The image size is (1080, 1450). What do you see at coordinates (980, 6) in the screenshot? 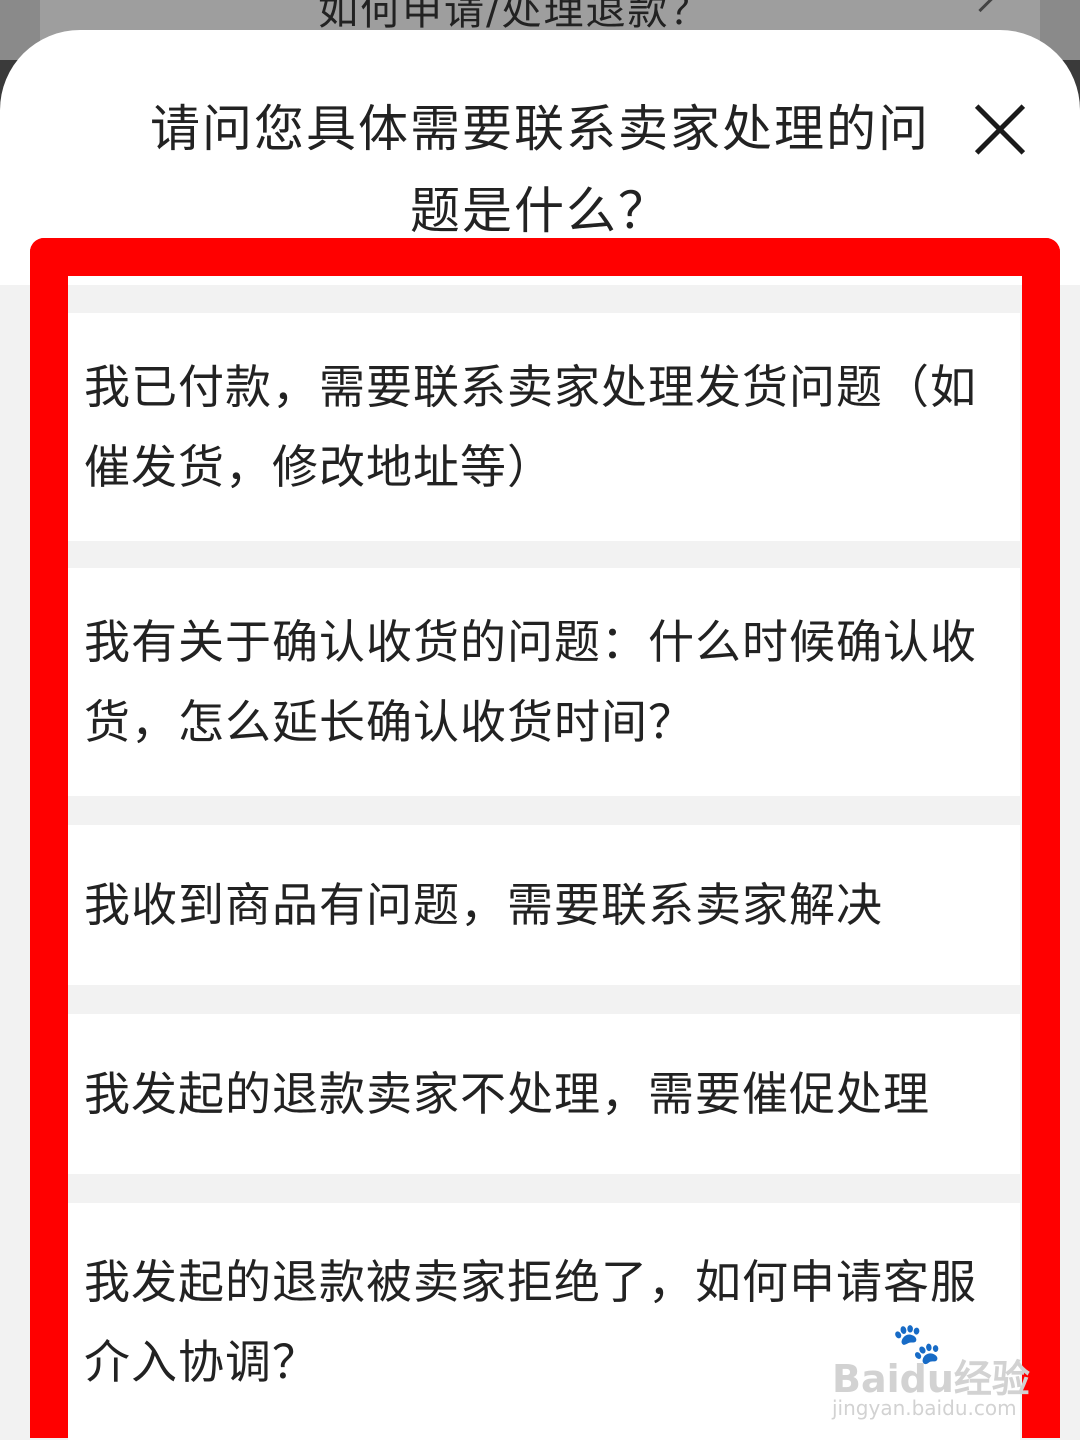
I see `chevron-right-icon` at bounding box center [980, 6].